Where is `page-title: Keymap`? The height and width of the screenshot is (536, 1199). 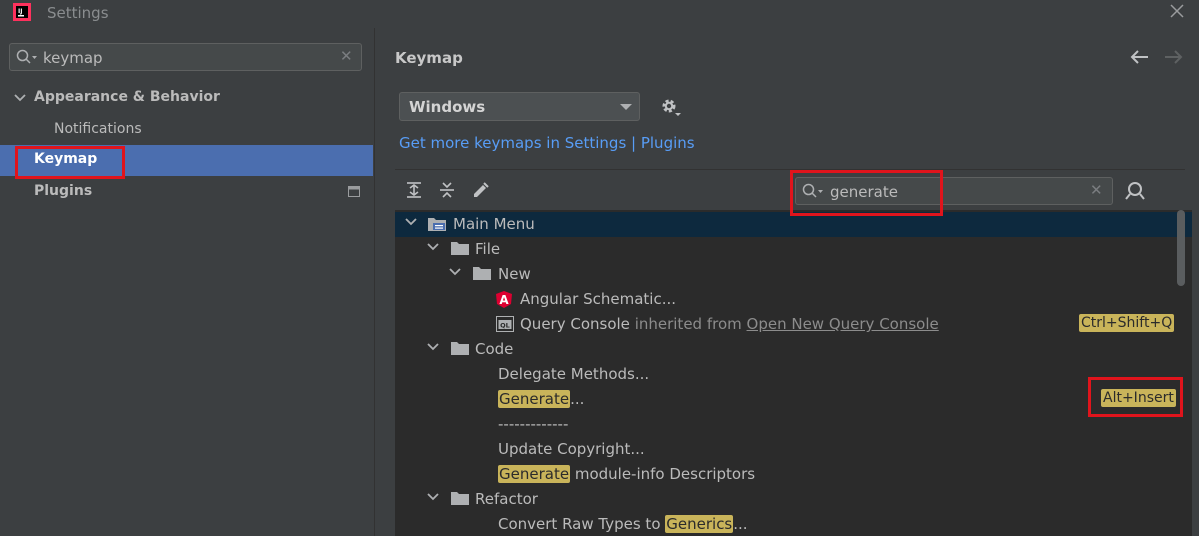
page-title: Keymap is located at coordinates (429, 58).